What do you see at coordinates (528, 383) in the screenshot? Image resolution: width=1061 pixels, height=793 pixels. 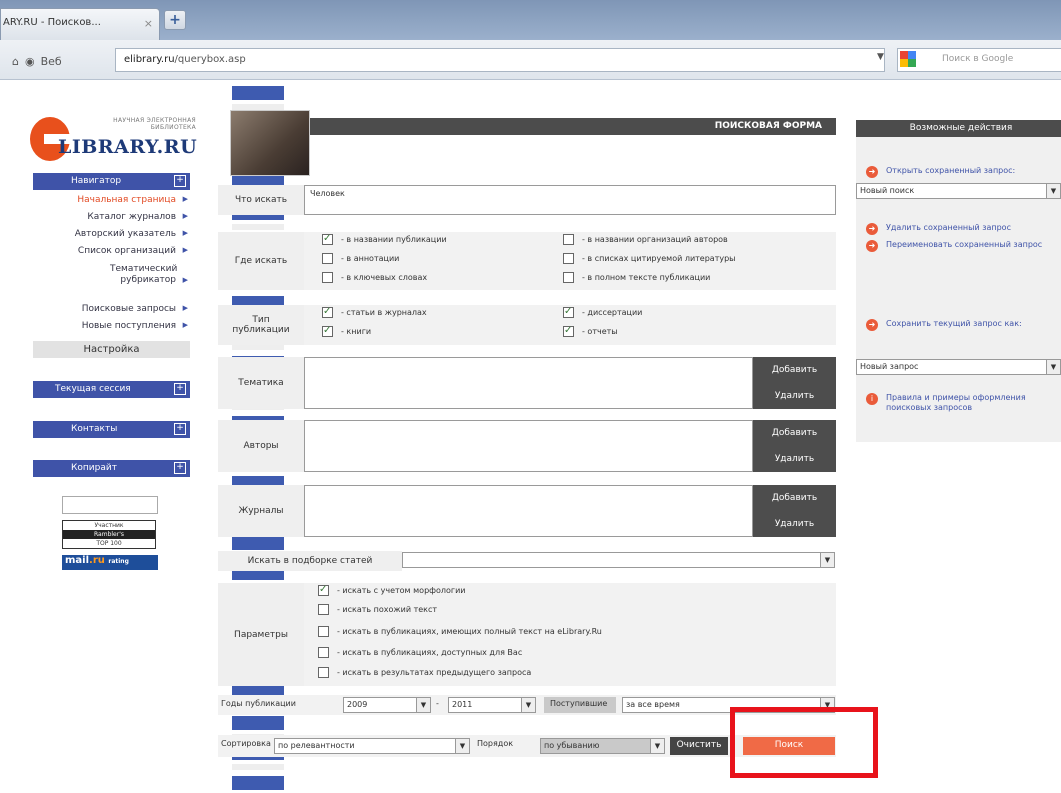 I see `topic-list` at bounding box center [528, 383].